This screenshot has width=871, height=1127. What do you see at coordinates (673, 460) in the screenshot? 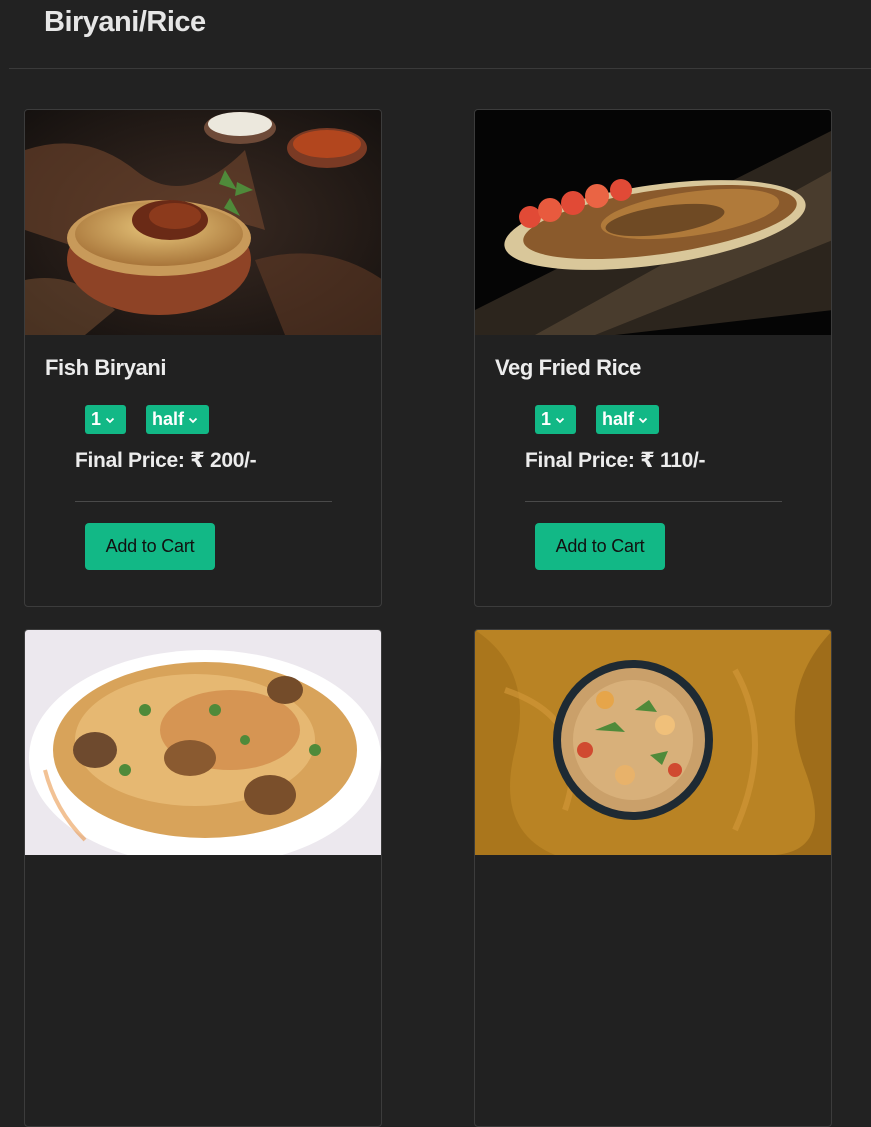
I see `final-price-value: ₹ 110/-` at bounding box center [673, 460].